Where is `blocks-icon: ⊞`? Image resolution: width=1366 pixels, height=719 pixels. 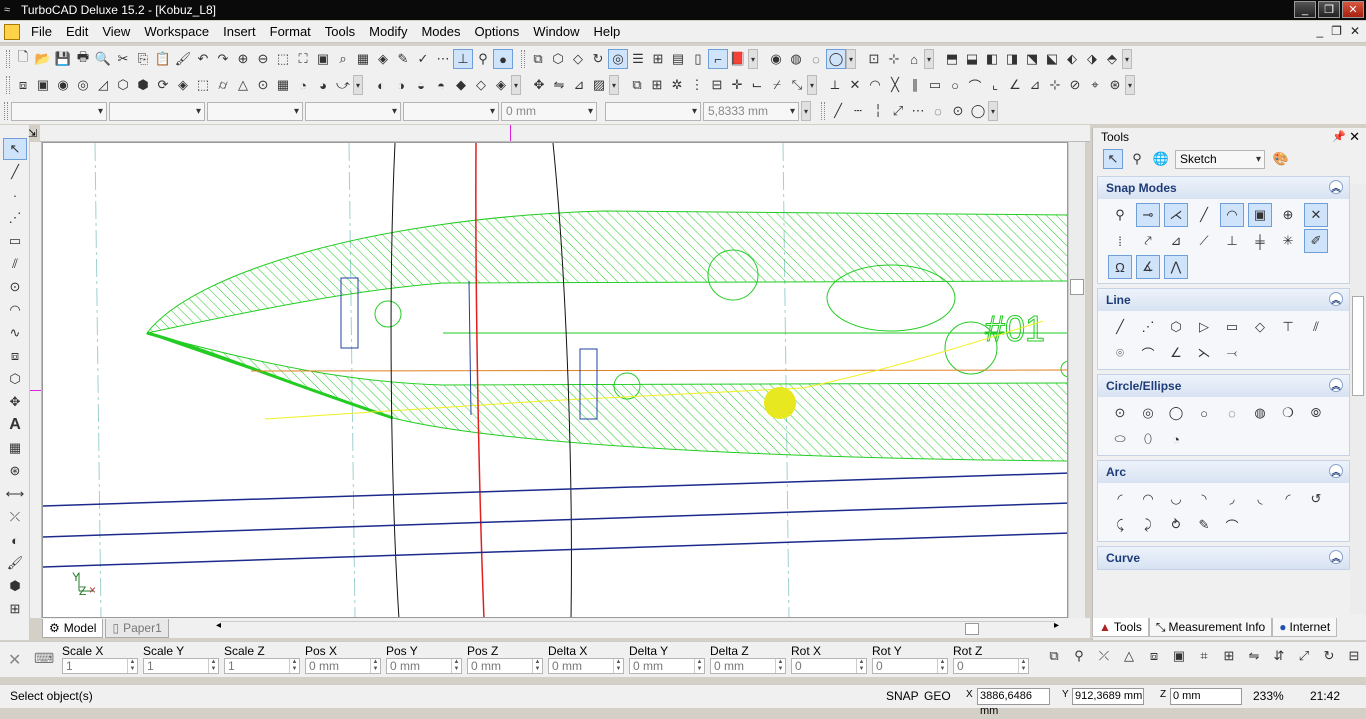
blocks-icon: ⊞ is located at coordinates (658, 59).